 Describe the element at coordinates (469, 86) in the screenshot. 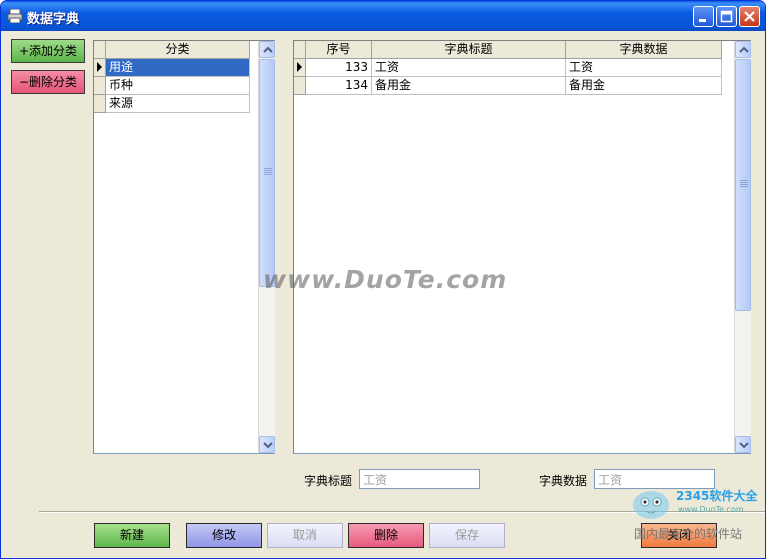

I see `table-row-title: 备用金` at that location.